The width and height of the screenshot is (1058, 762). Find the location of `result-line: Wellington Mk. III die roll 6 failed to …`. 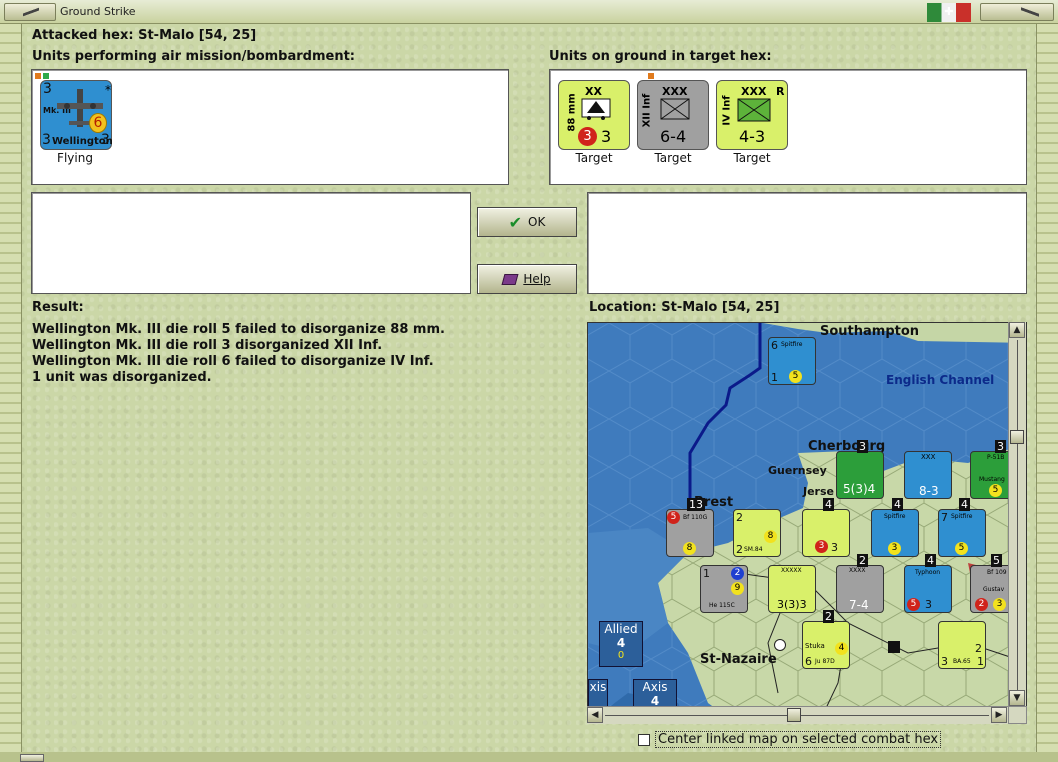

result-line: Wellington Mk. III die roll 6 failed to … is located at coordinates (233, 361).